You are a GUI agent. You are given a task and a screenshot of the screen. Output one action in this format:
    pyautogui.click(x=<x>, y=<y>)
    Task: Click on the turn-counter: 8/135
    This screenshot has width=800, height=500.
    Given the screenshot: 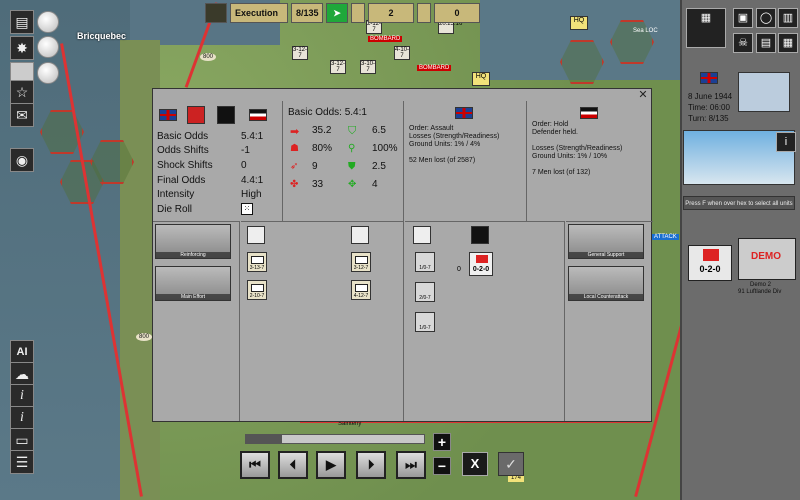 What is the action you would take?
    pyautogui.click(x=307, y=13)
    